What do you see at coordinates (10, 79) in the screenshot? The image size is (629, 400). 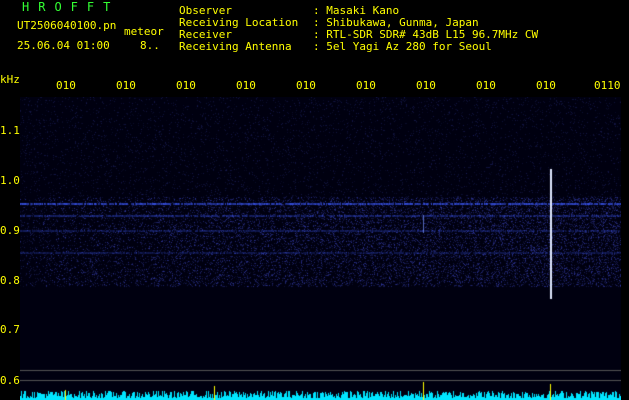 I see `freq-unit-label: kHz` at bounding box center [10, 79].